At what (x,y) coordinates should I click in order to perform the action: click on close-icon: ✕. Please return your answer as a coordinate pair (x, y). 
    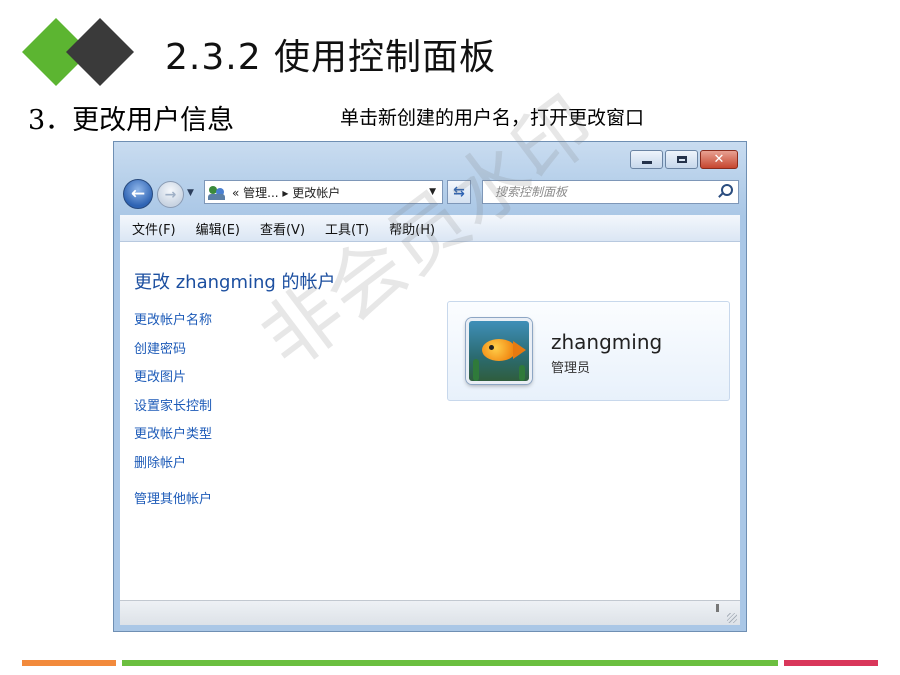
    Looking at the image, I should click on (719, 159).